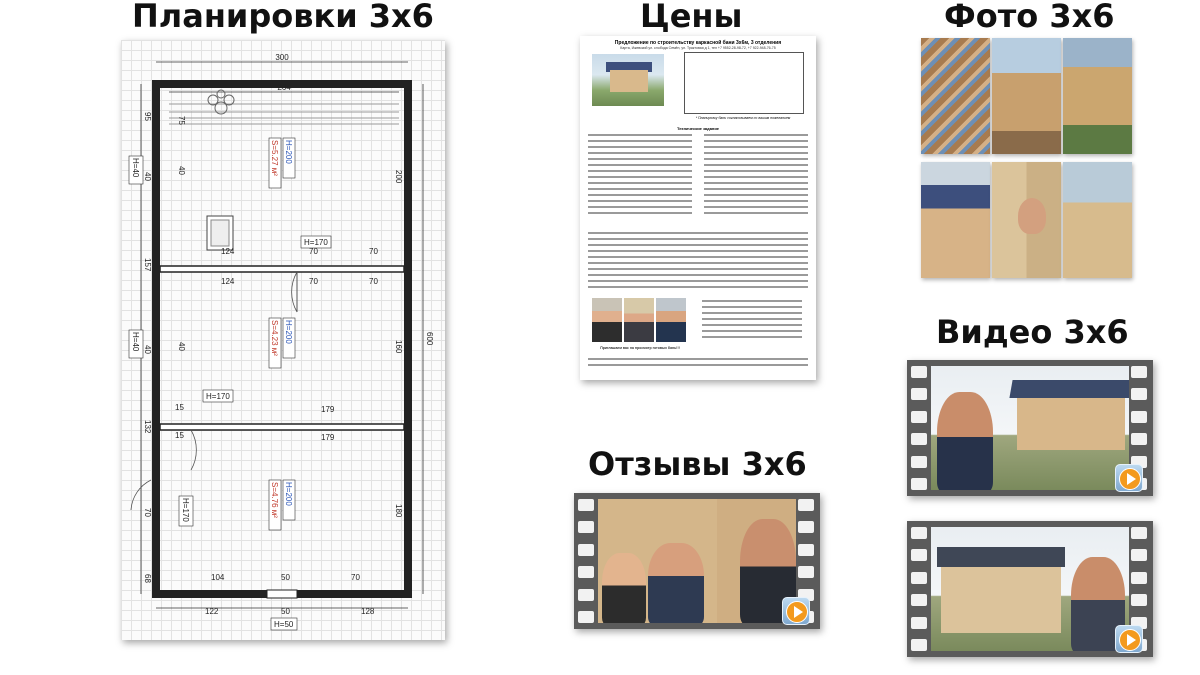 This screenshot has width=1200, height=675. I want to click on price-doc-text-left, so click(640, 176).